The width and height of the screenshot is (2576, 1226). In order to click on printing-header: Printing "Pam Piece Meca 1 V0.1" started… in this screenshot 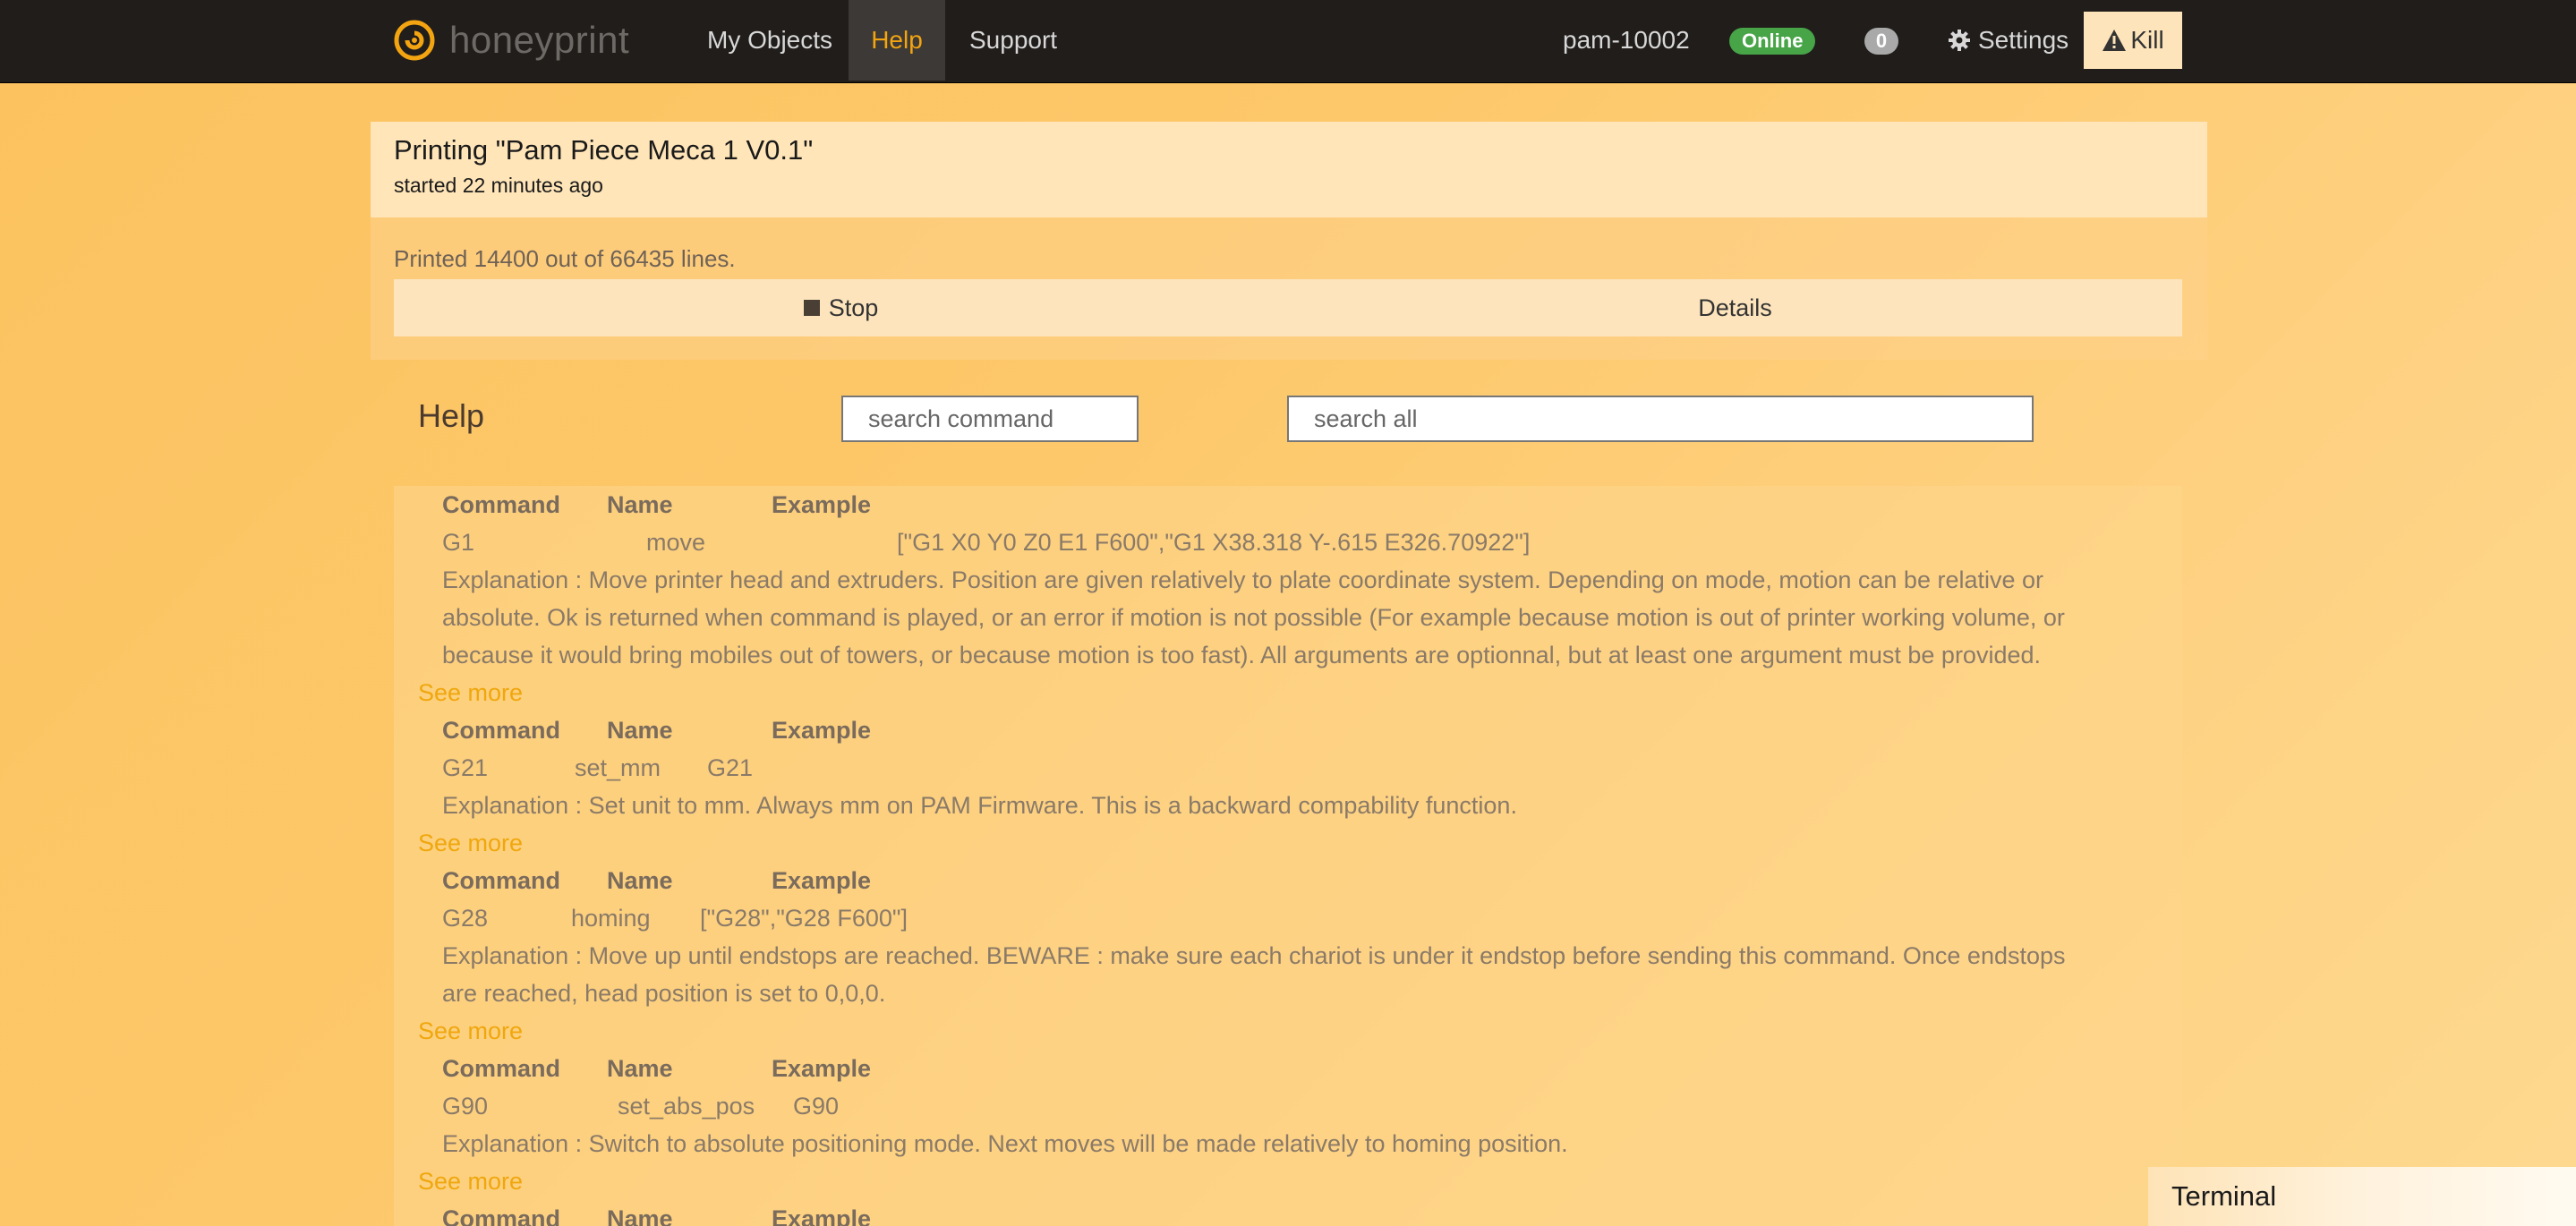, I will do `click(1289, 169)`.